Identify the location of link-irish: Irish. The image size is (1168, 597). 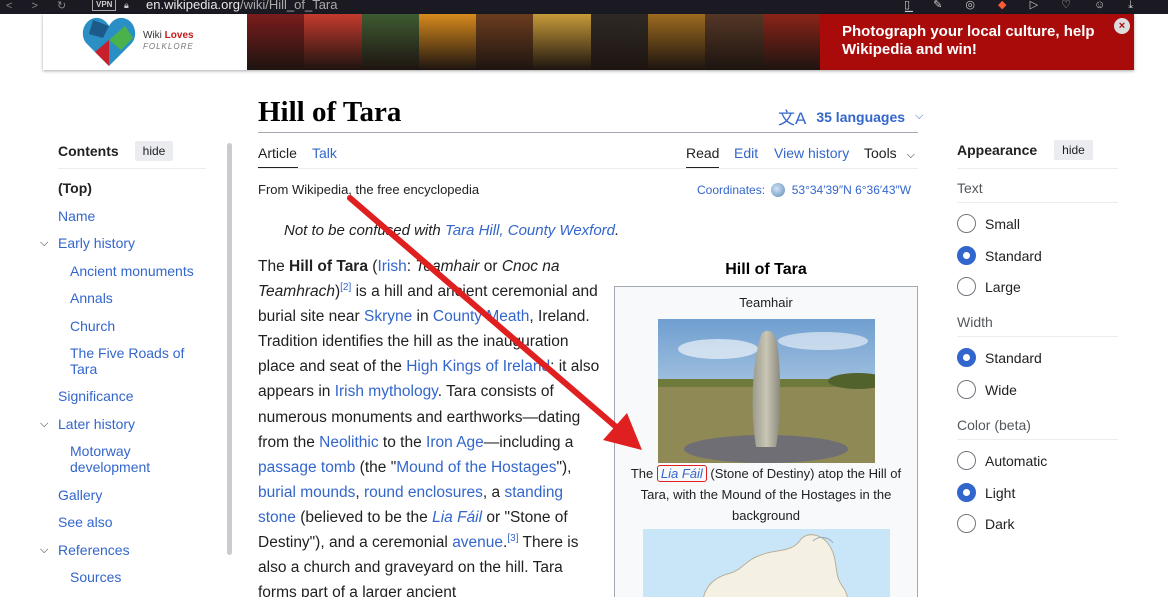
(391, 266).